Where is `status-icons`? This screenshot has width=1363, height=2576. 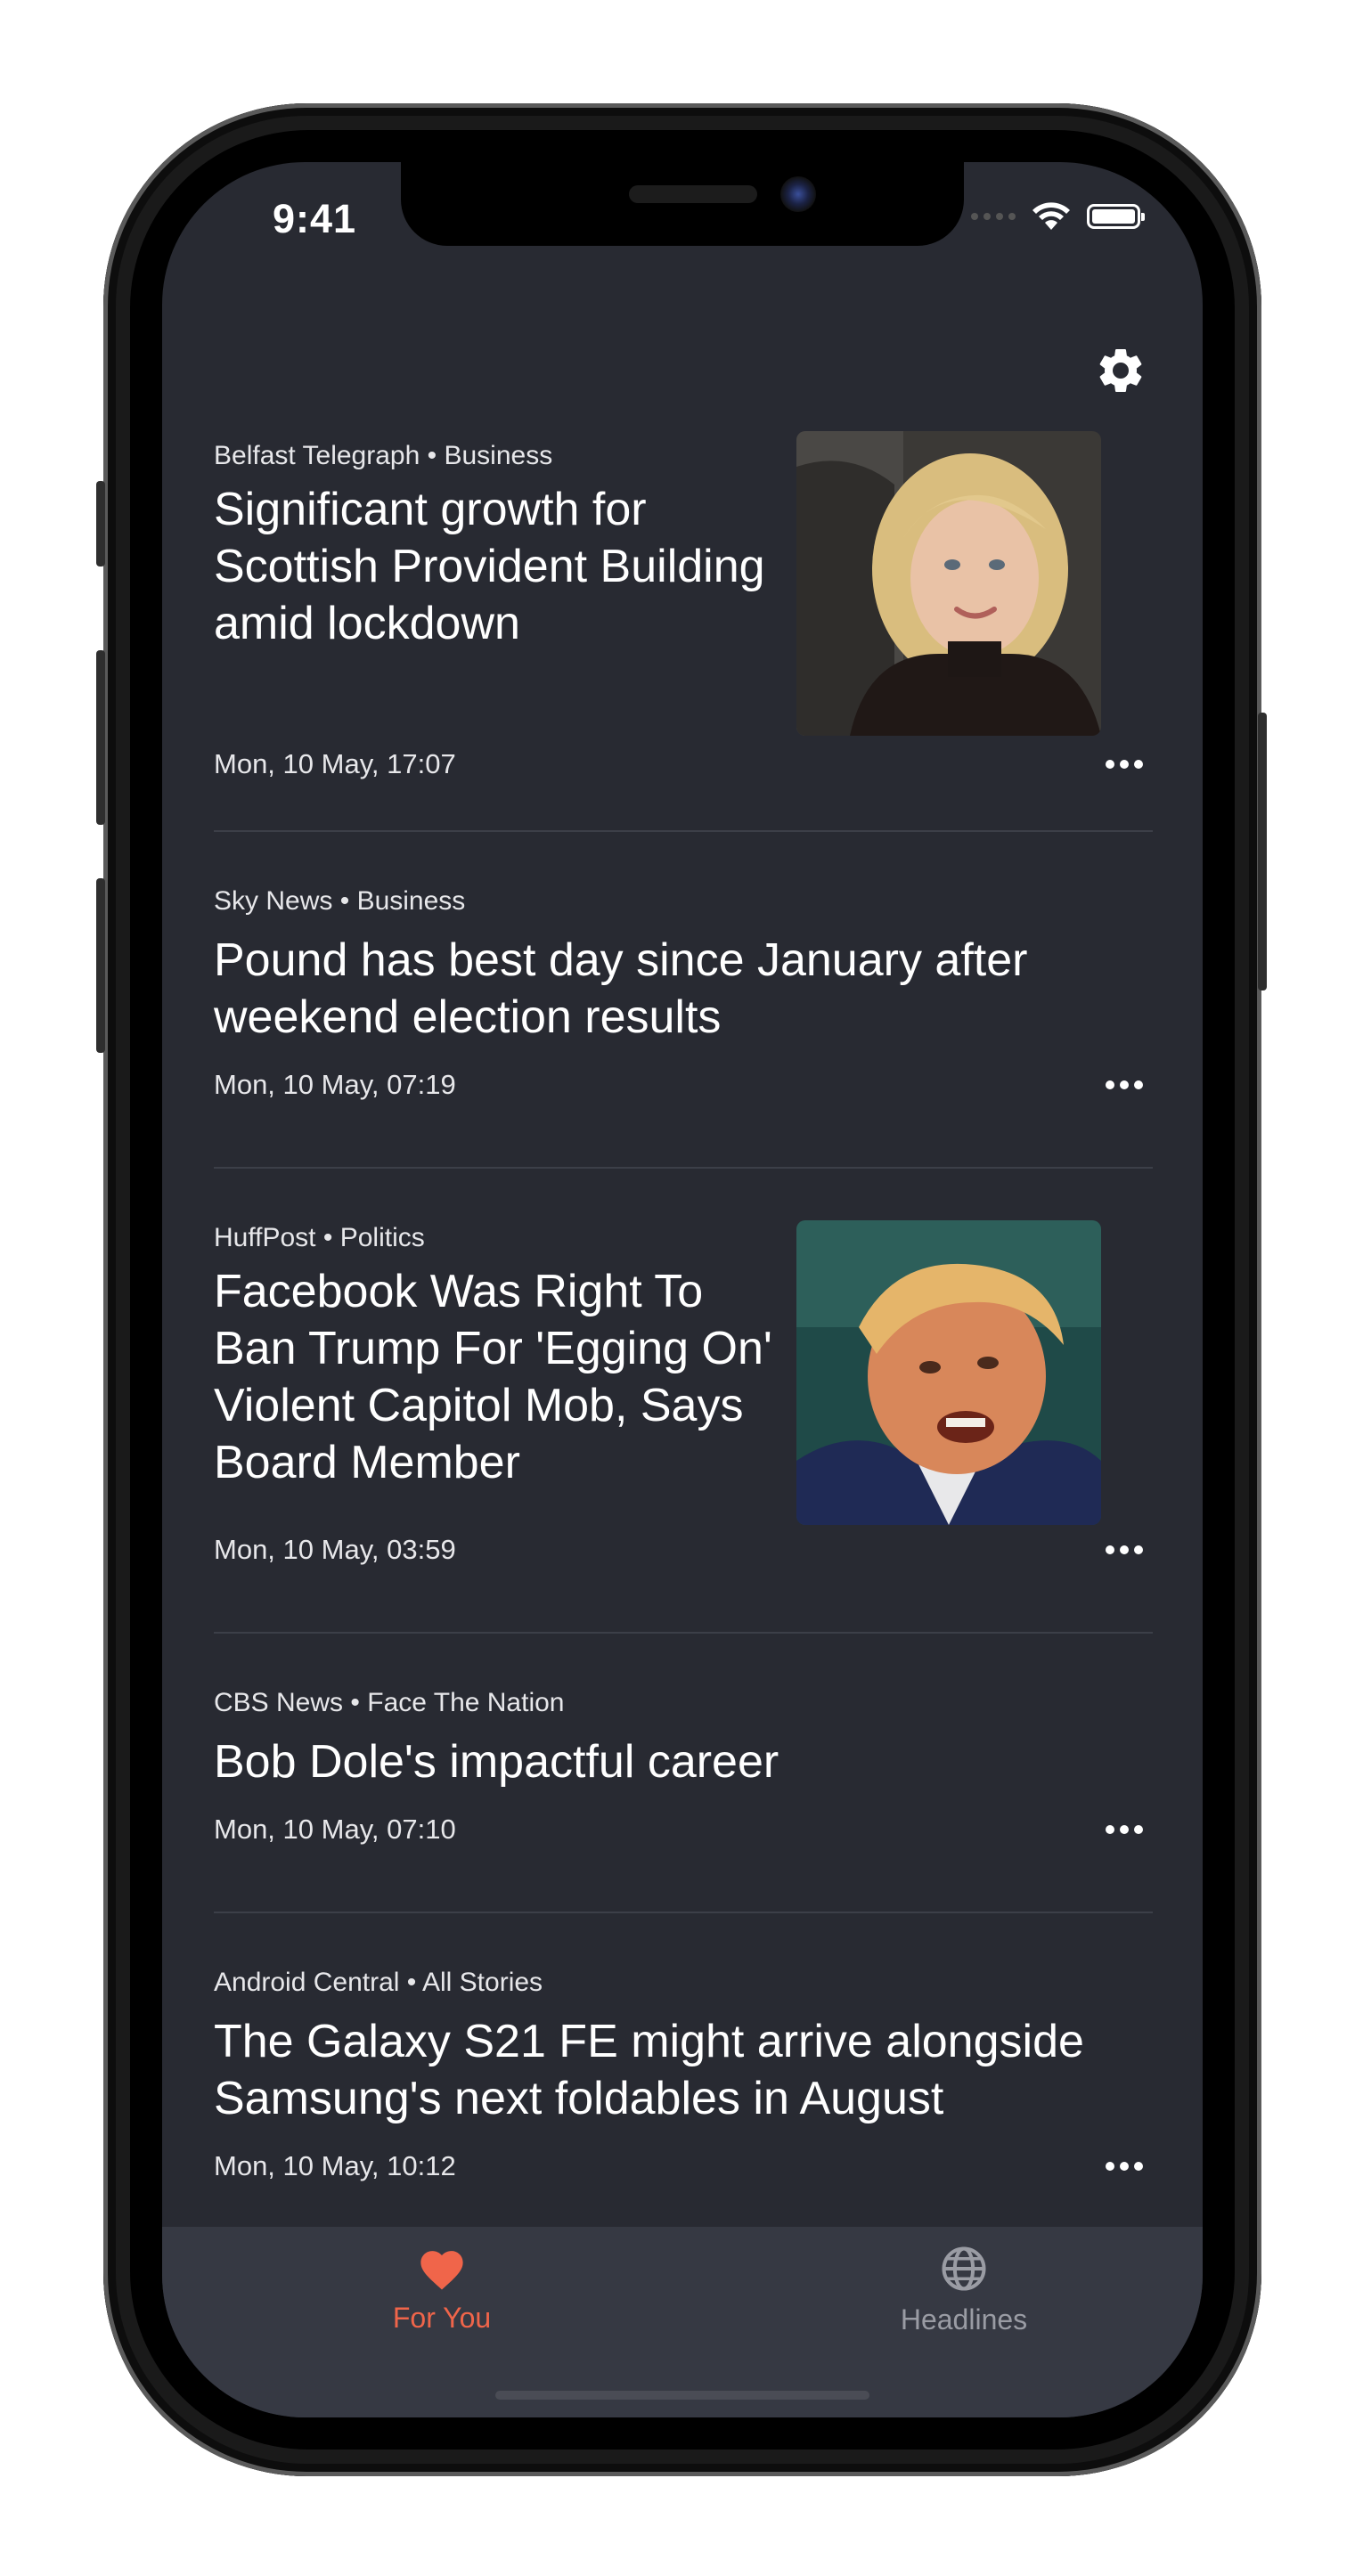 status-icons is located at coordinates (1058, 217).